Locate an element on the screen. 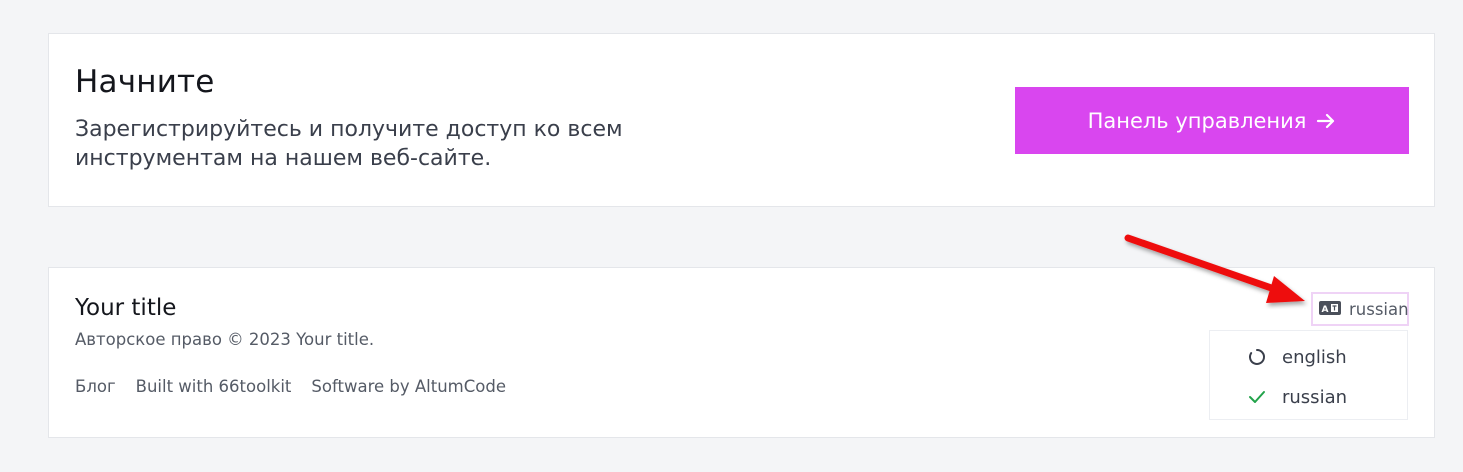 This screenshot has height=472, width=1463. language-dropdown: english russian is located at coordinates (1308, 375).